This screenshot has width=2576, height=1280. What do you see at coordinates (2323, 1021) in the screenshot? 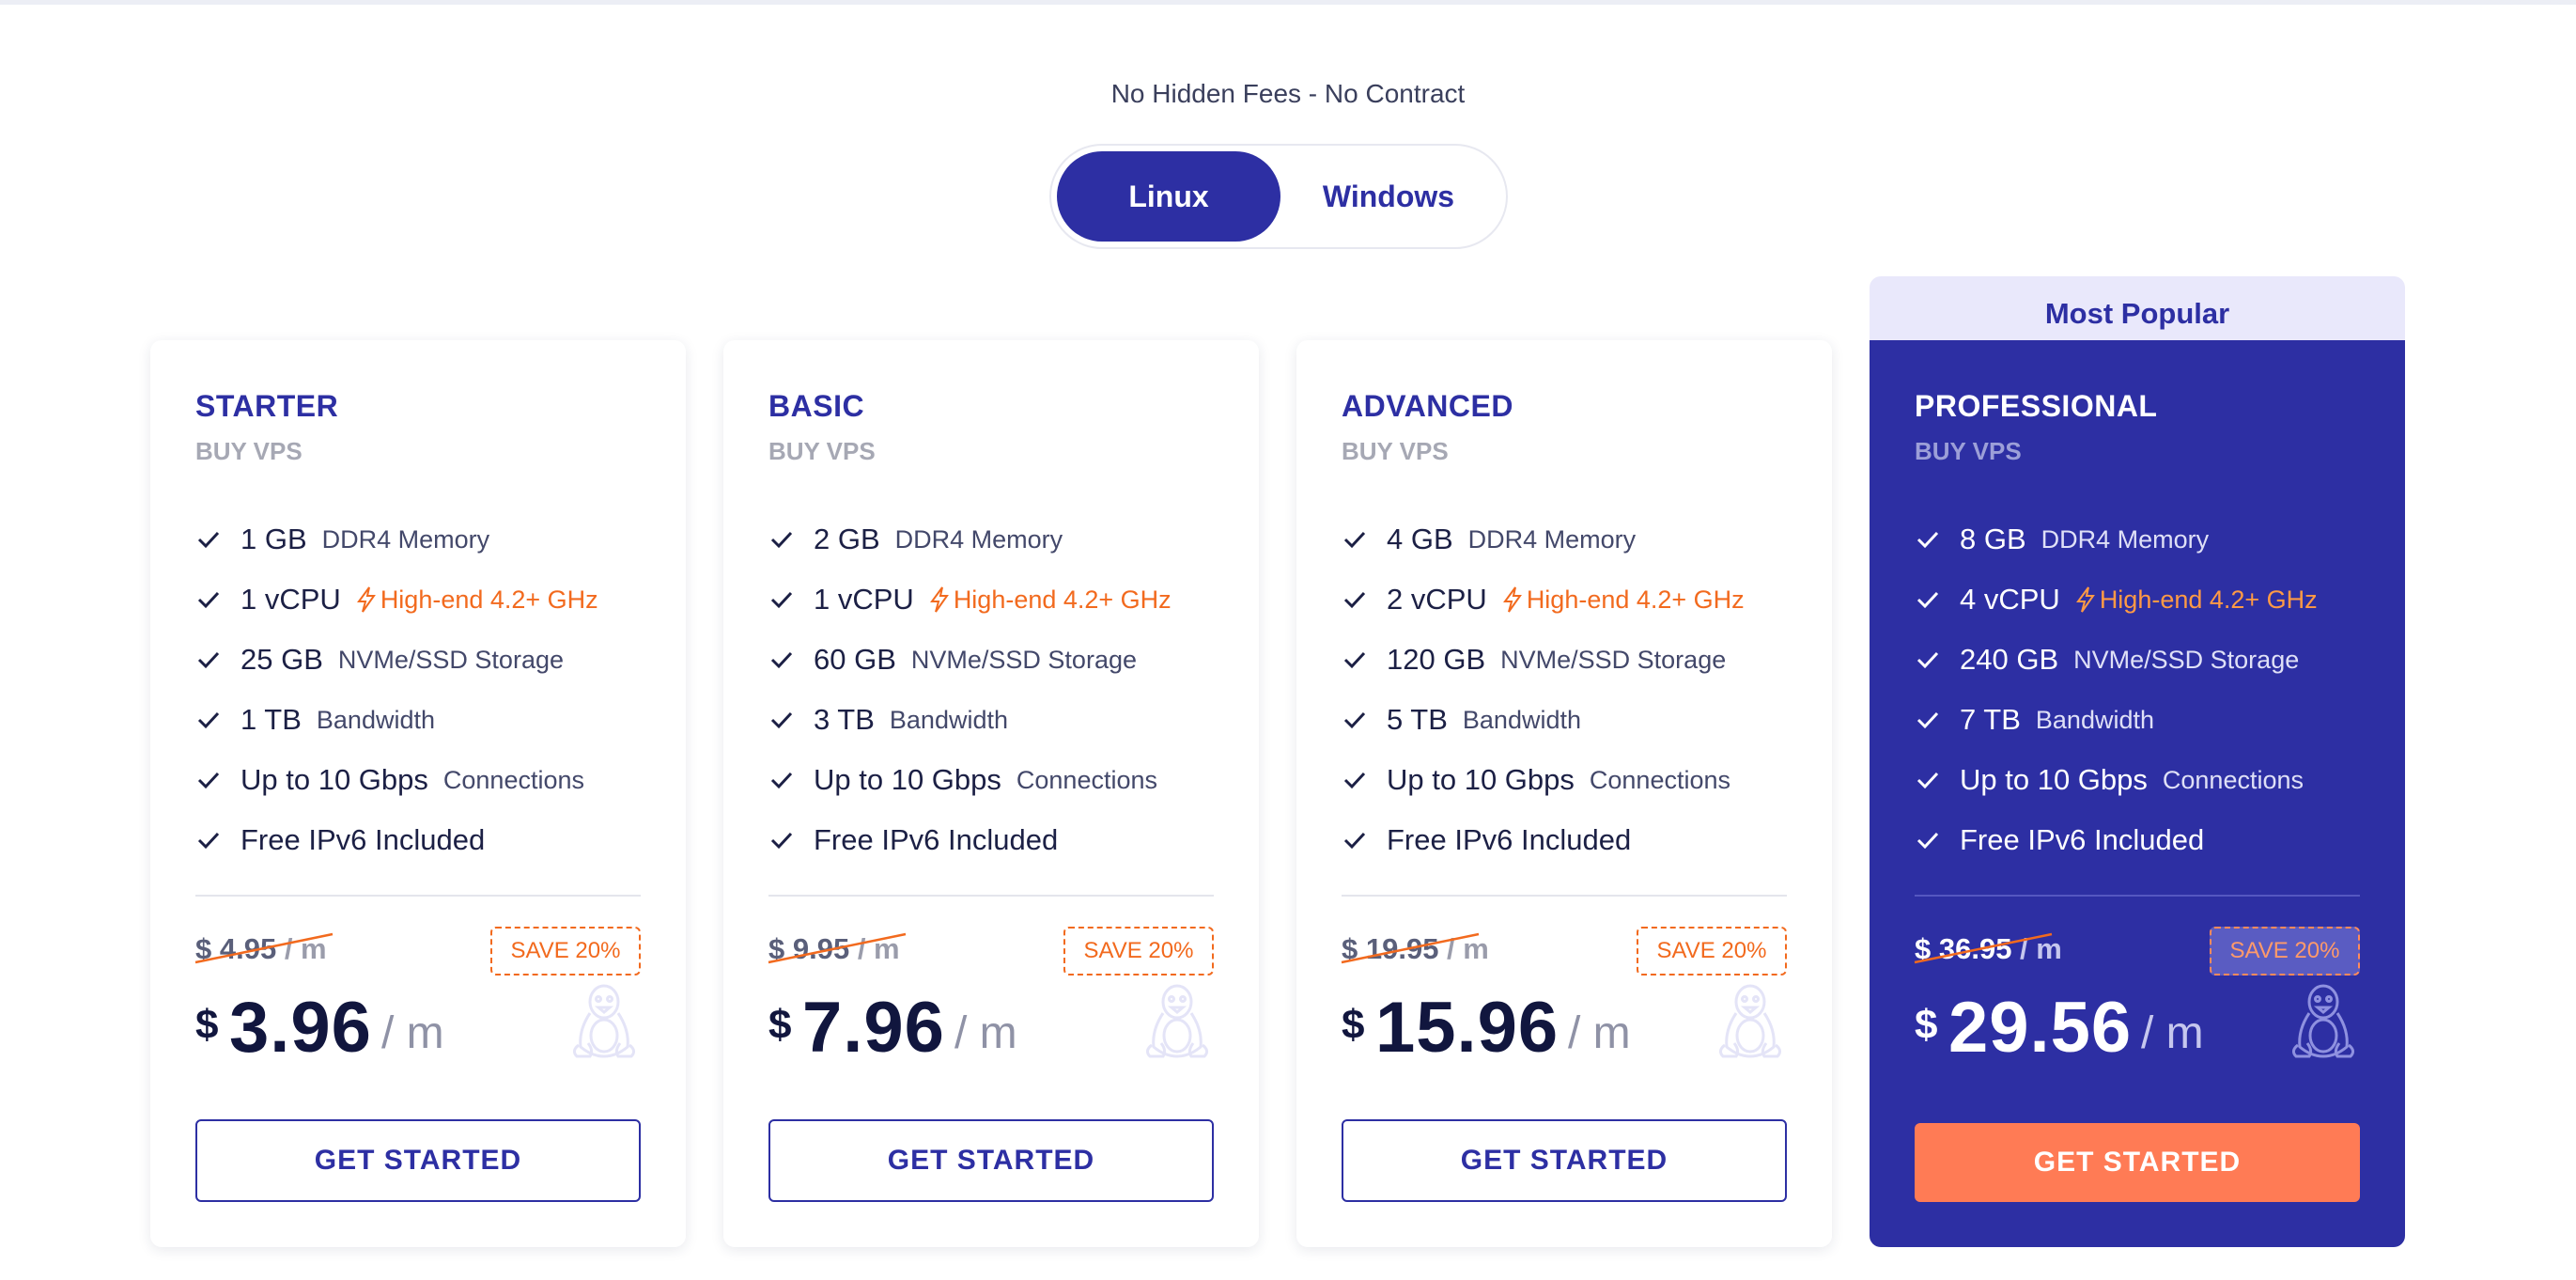
I see `linux-tux-icon` at bounding box center [2323, 1021].